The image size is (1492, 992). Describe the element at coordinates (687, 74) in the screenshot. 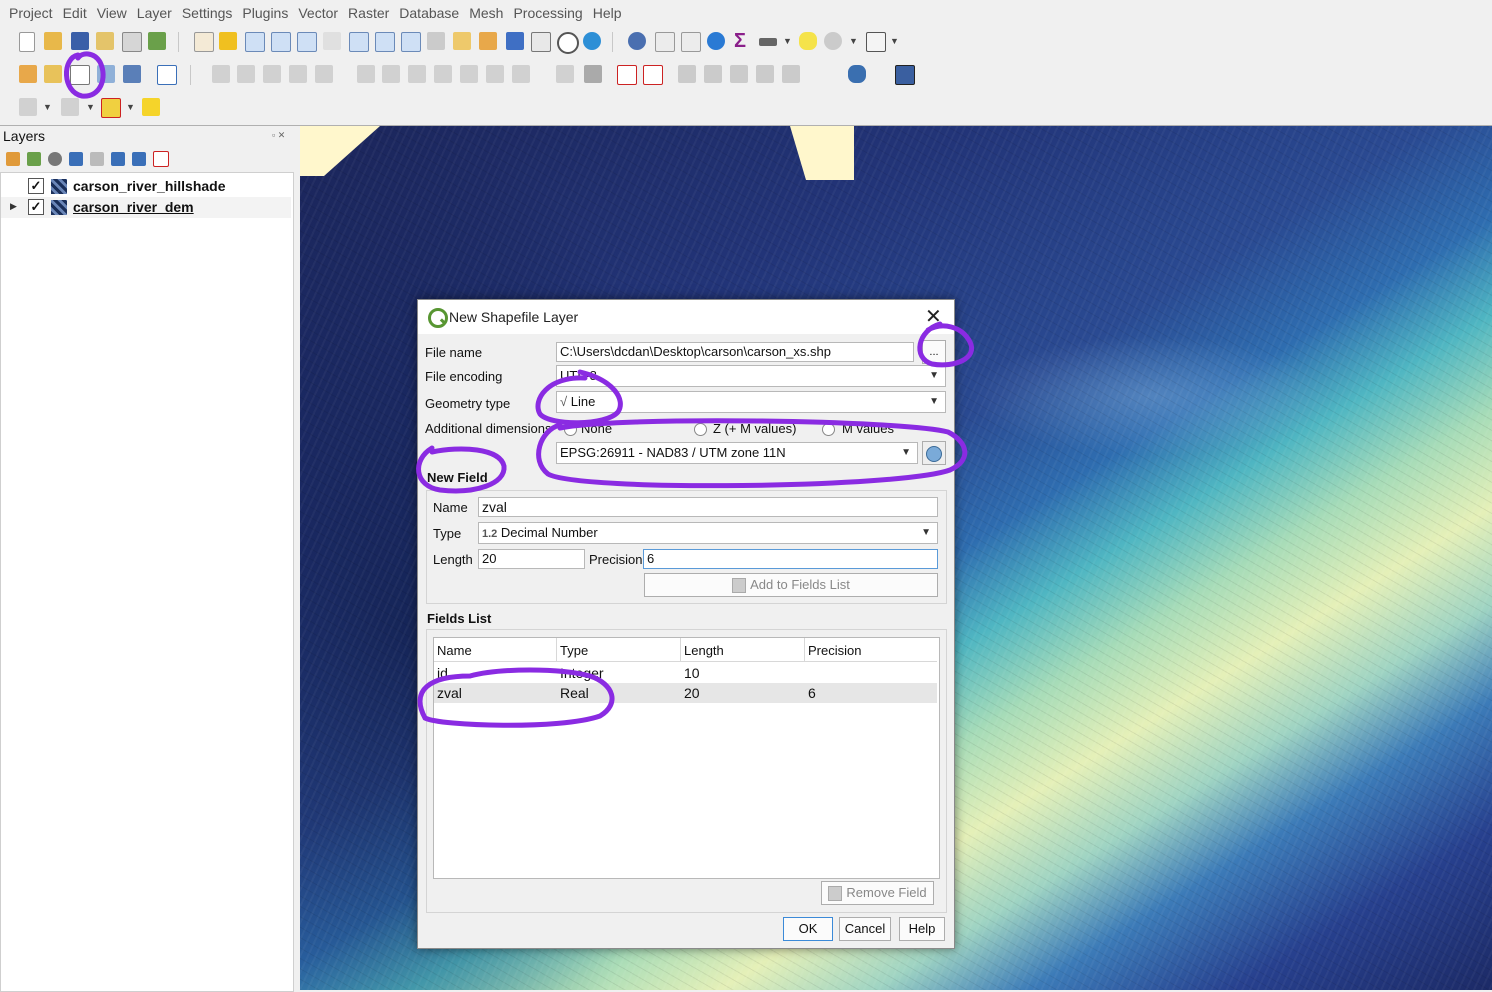

I see `pin-labels-icon` at that location.